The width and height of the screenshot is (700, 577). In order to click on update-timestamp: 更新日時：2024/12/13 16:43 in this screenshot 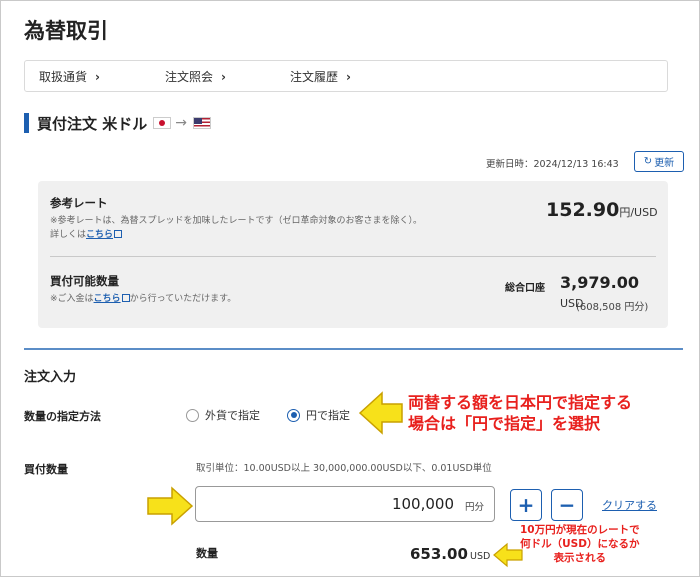, I will do `click(552, 164)`.